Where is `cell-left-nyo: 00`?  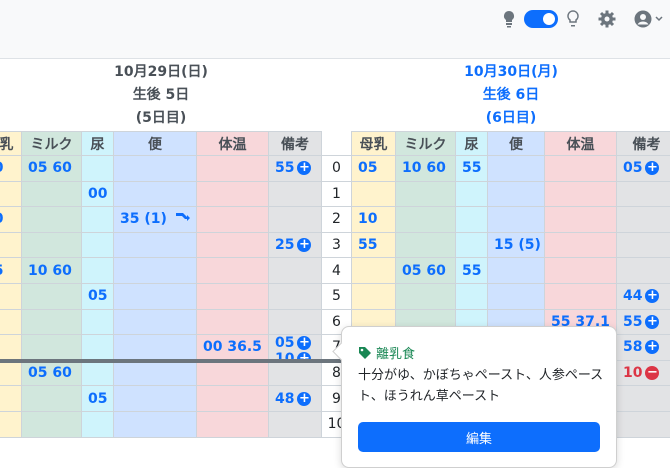 cell-left-nyo: 00 is located at coordinates (98, 194).